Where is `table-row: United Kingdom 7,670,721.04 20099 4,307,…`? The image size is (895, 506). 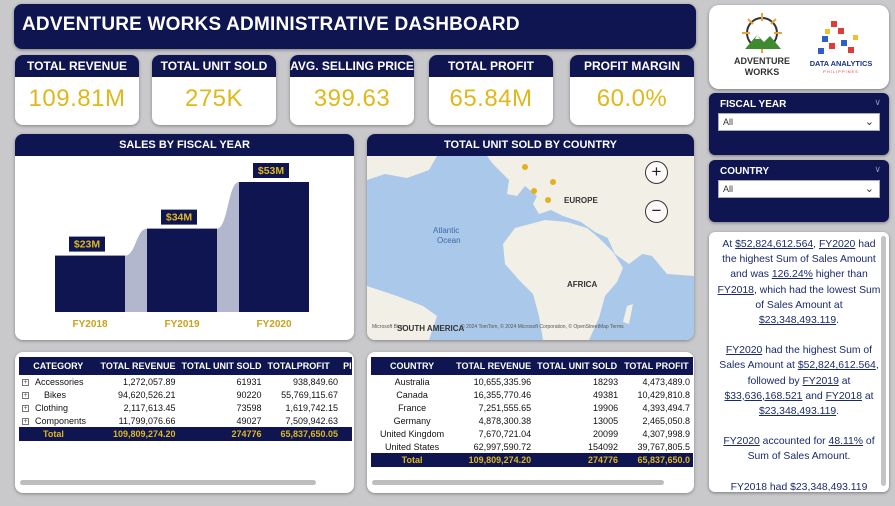
table-row: United Kingdom 7,670,721.04 20099 4,307,… is located at coordinates (532, 433).